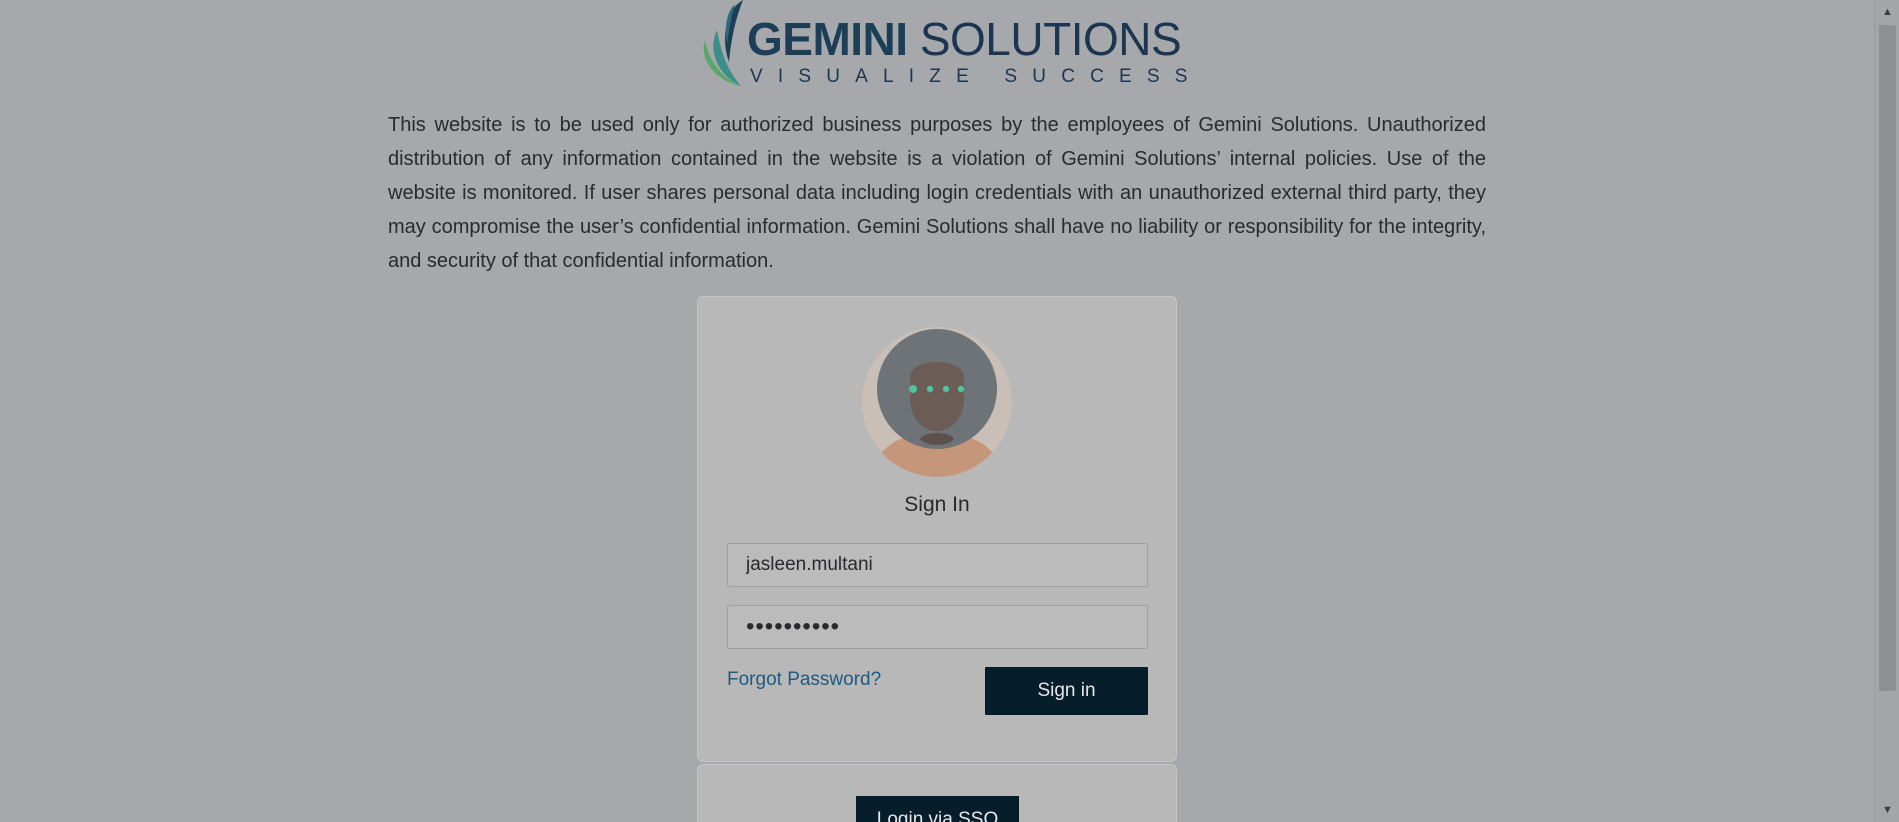 The image size is (1899, 822). Describe the element at coordinates (1887, 810) in the screenshot. I see `scroll-down-arrow-icon: ▼` at that location.